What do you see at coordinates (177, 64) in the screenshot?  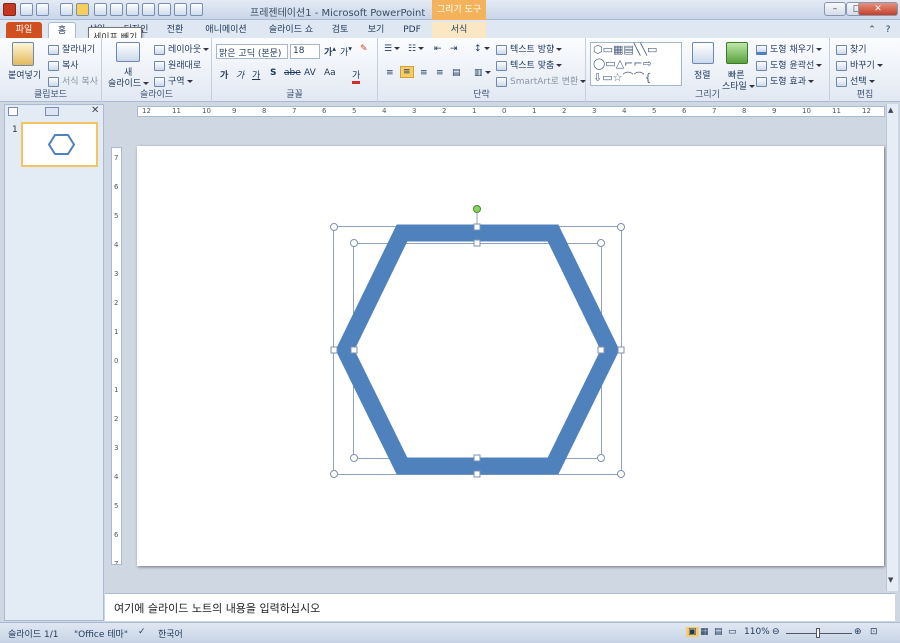 I see `reset-button: 원래대로` at bounding box center [177, 64].